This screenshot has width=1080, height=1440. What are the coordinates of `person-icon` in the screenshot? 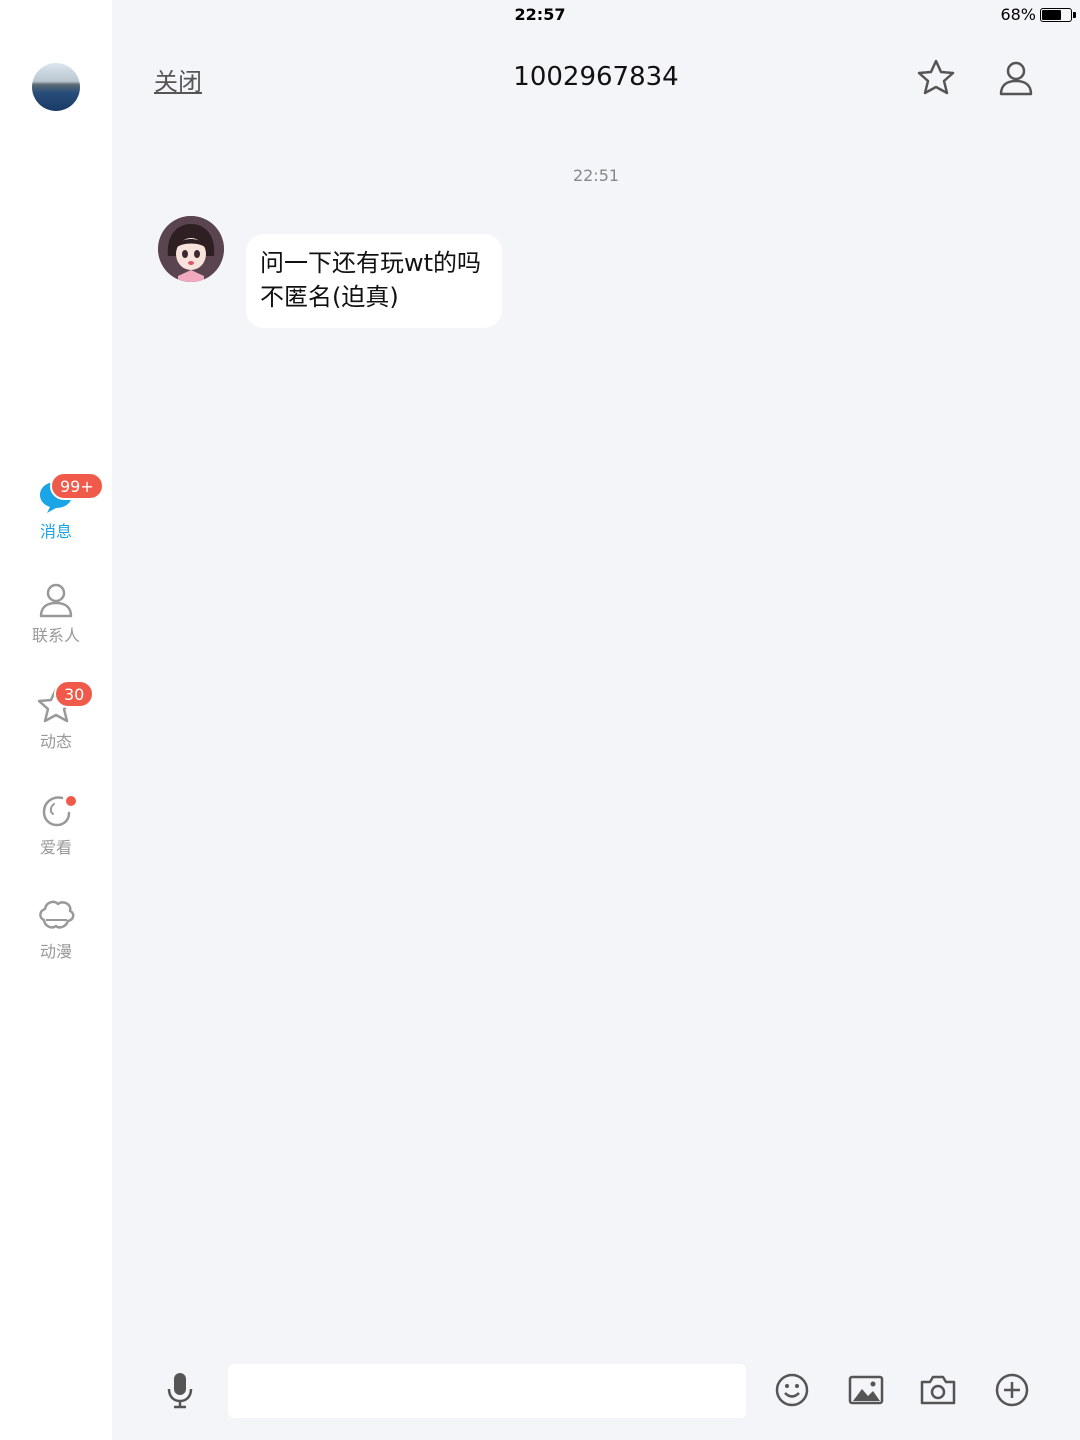 It's located at (56, 600).